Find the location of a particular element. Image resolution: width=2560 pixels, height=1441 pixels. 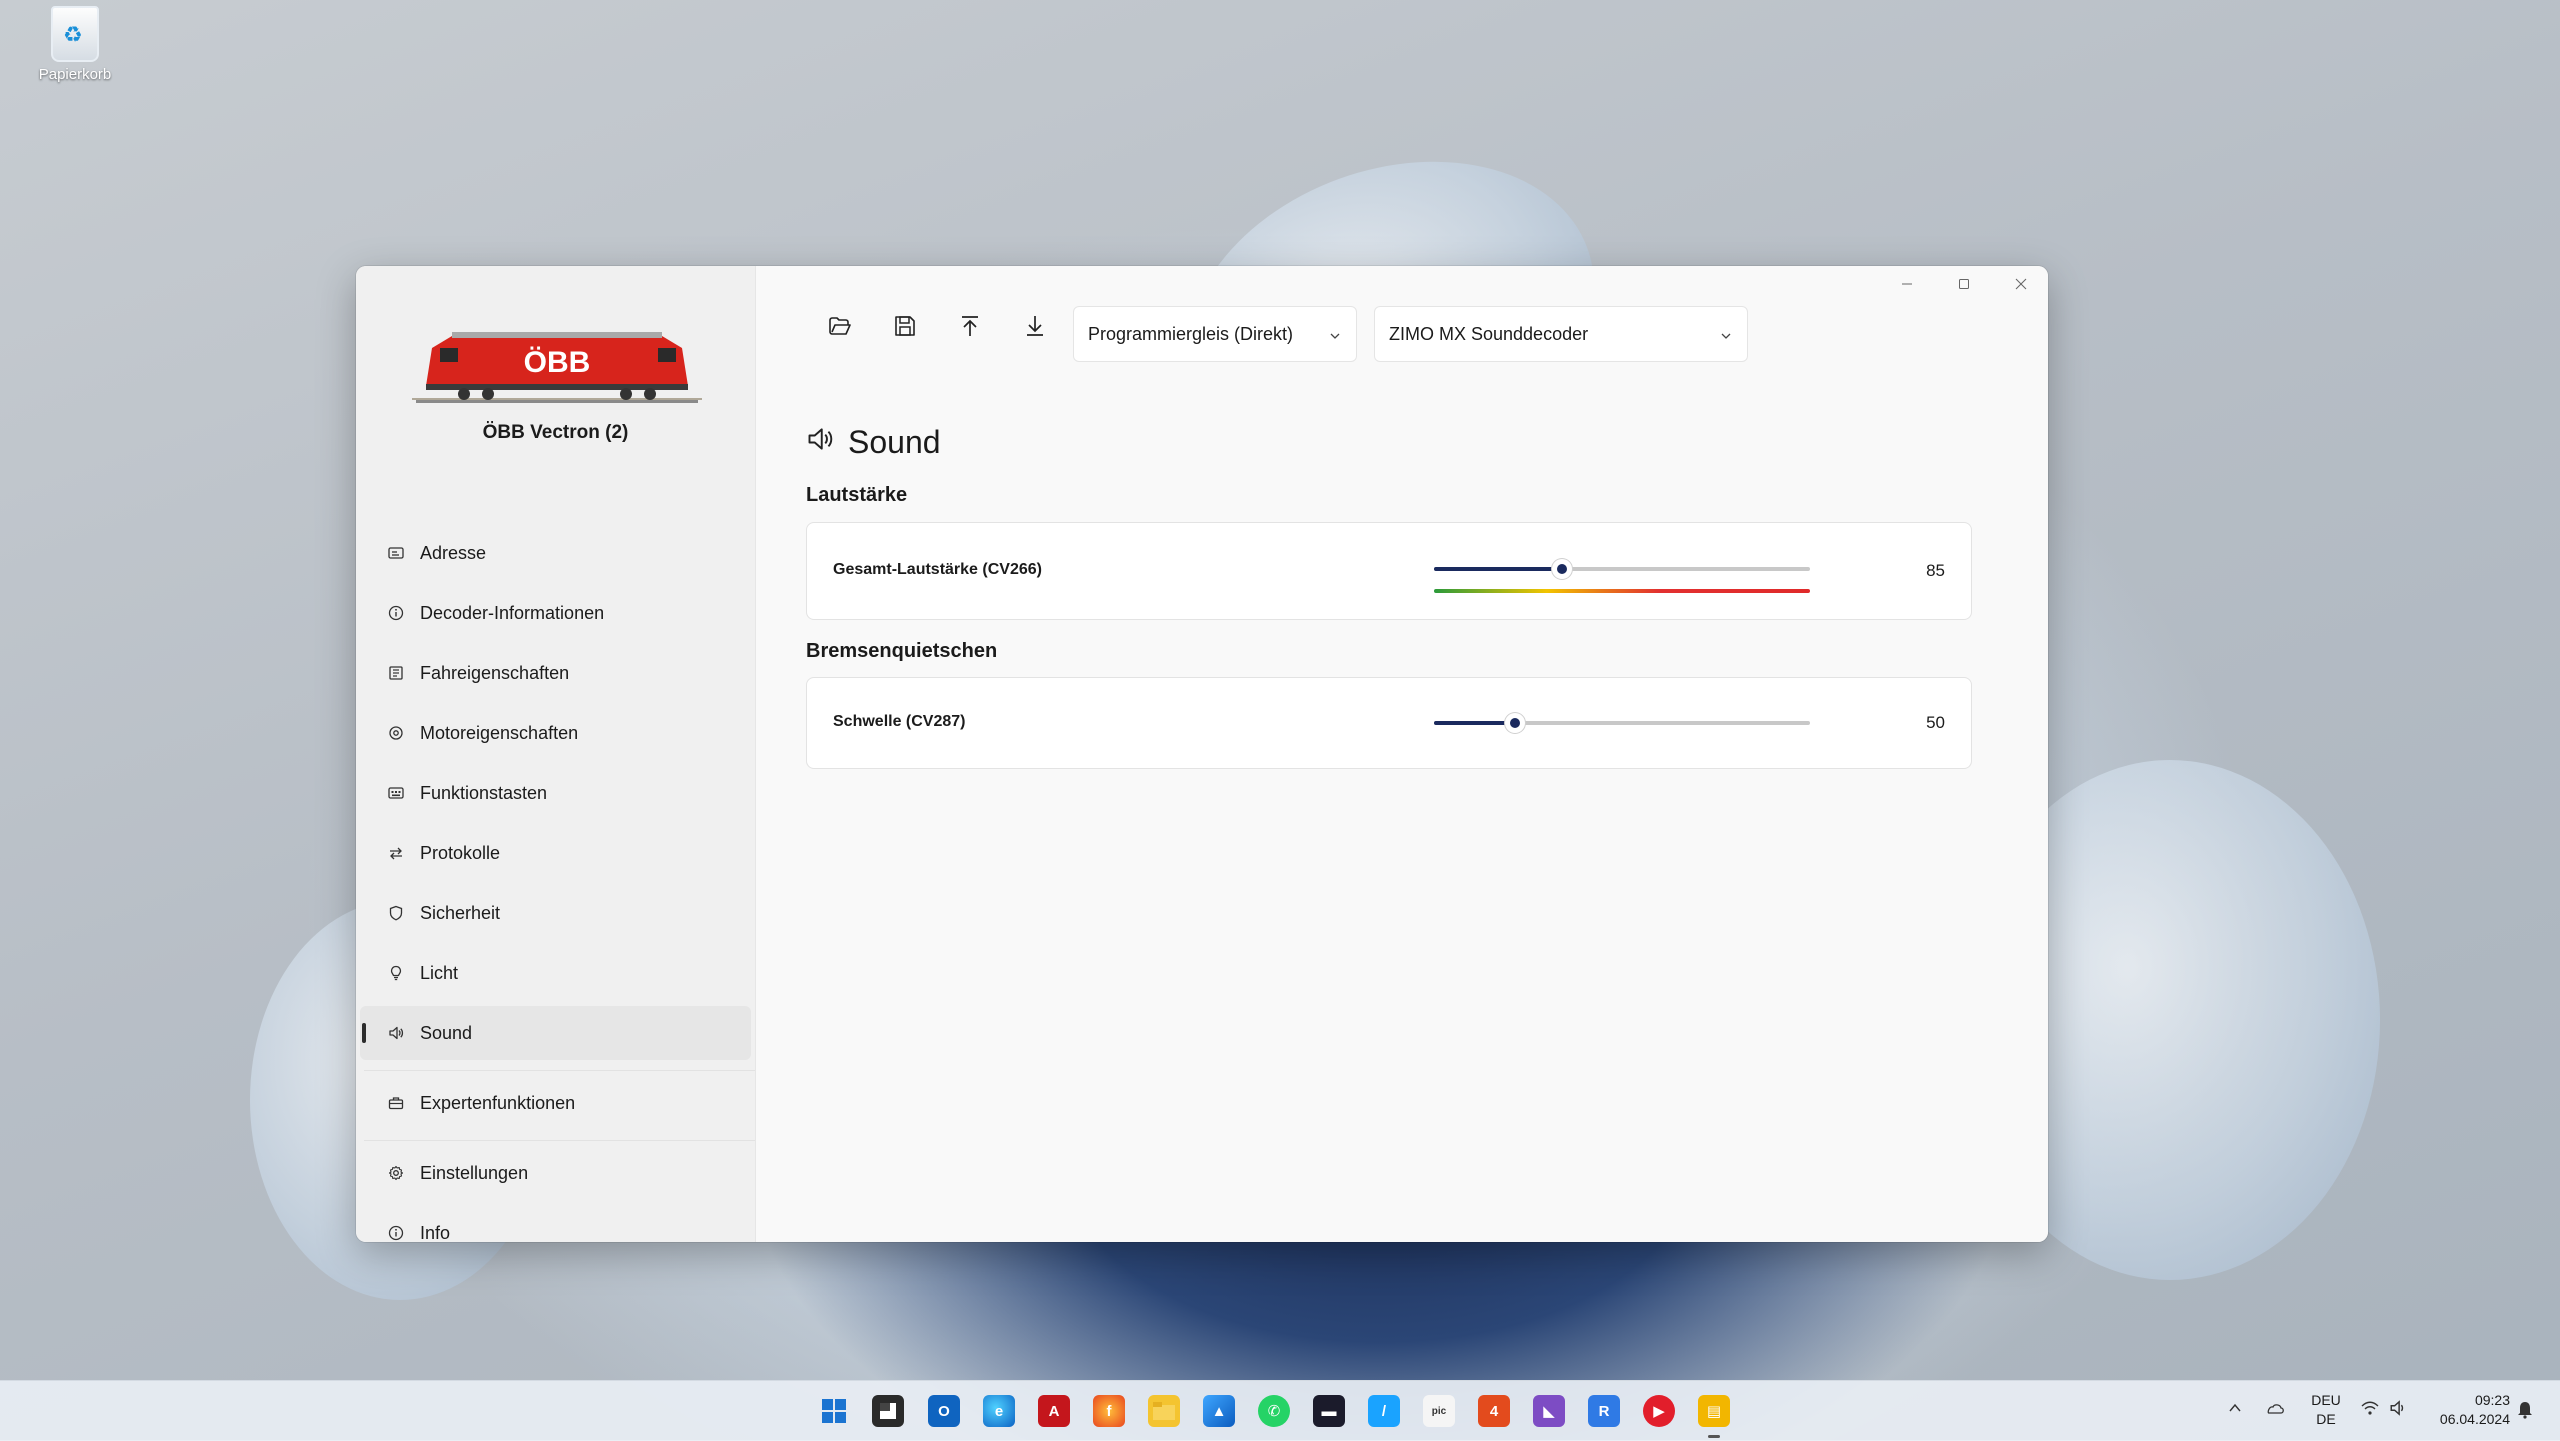

loco-name: ÖBB Vectron (2) is located at coordinates (555, 432).